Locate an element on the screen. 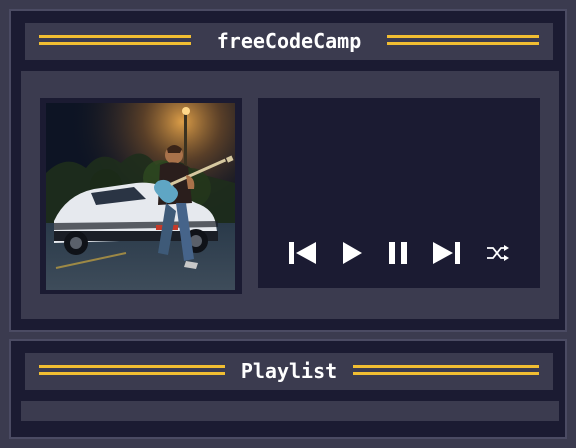 The width and height of the screenshot is (576, 448). playlist-title: Playlist is located at coordinates (289, 371).